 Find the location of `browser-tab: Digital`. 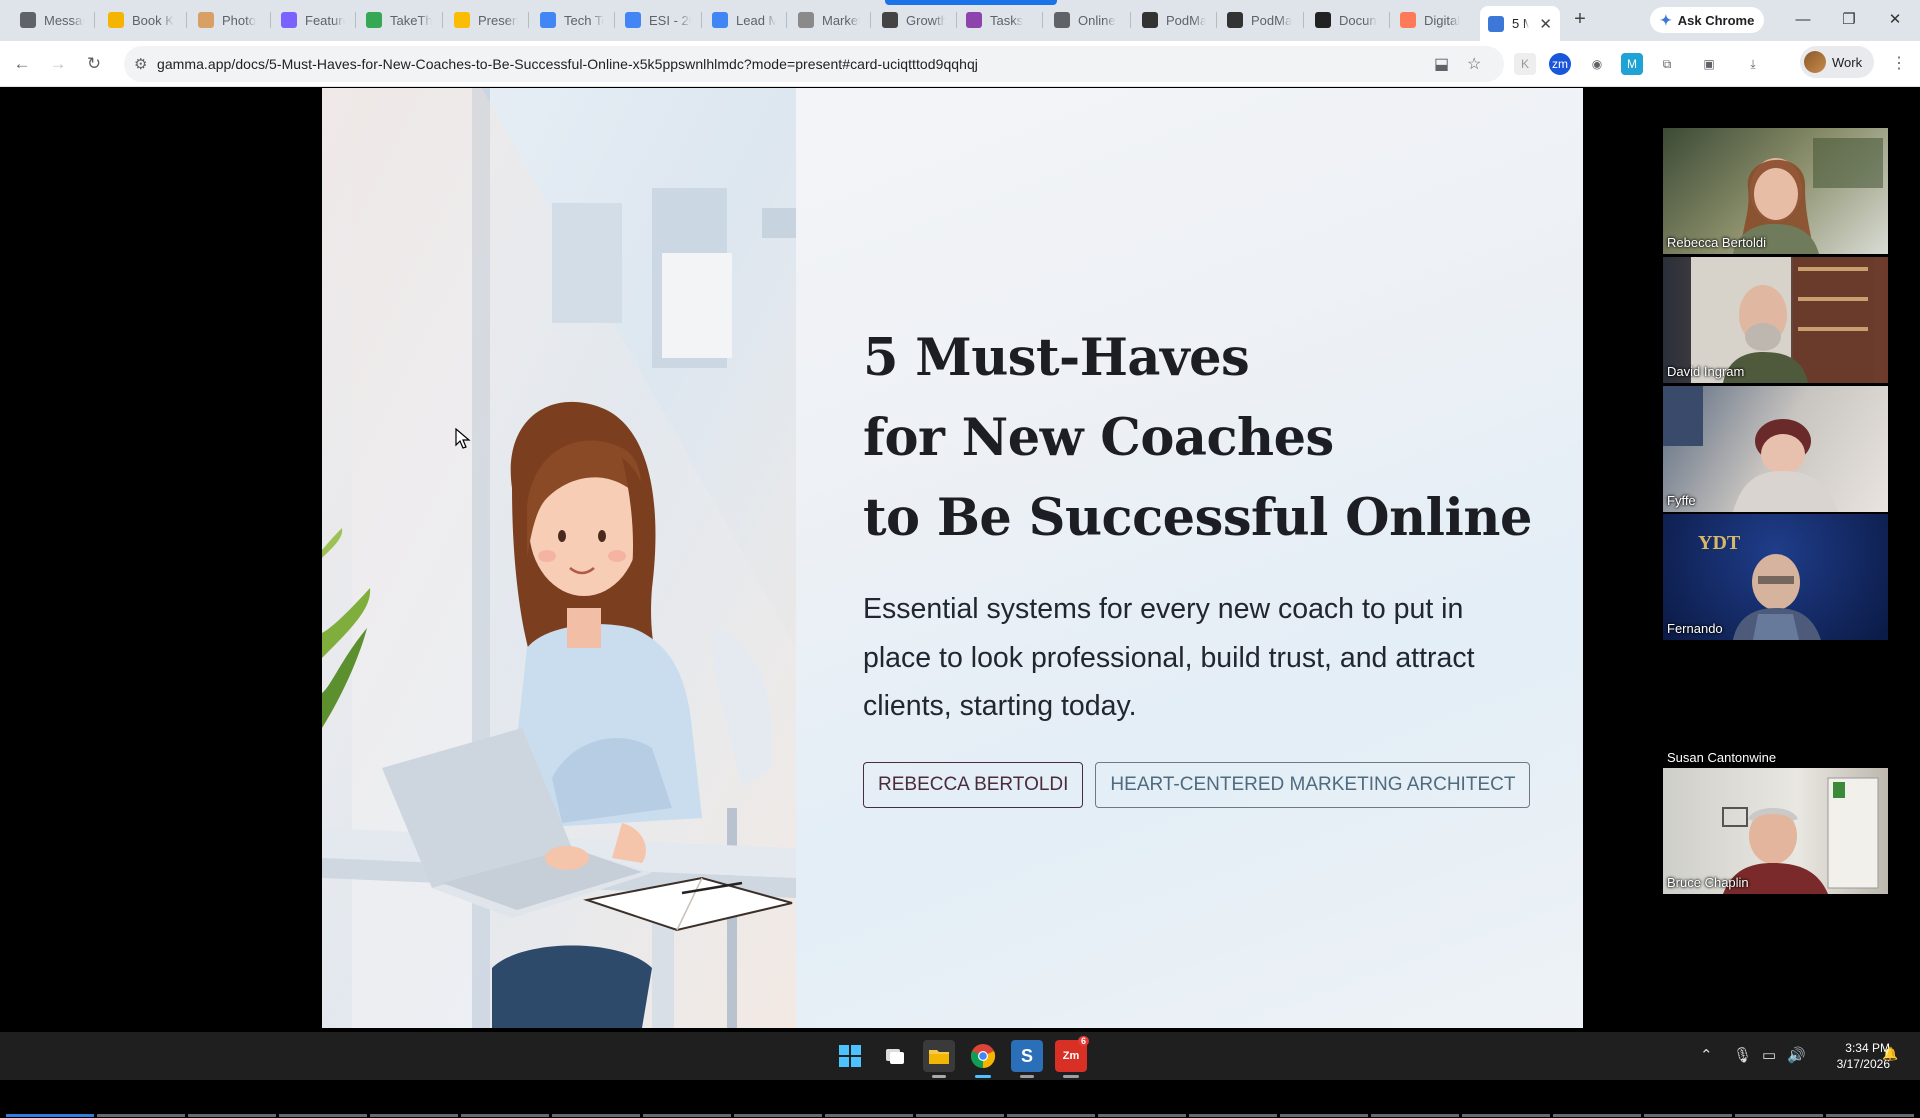

browser-tab: Digital is located at coordinates (1433, 20).